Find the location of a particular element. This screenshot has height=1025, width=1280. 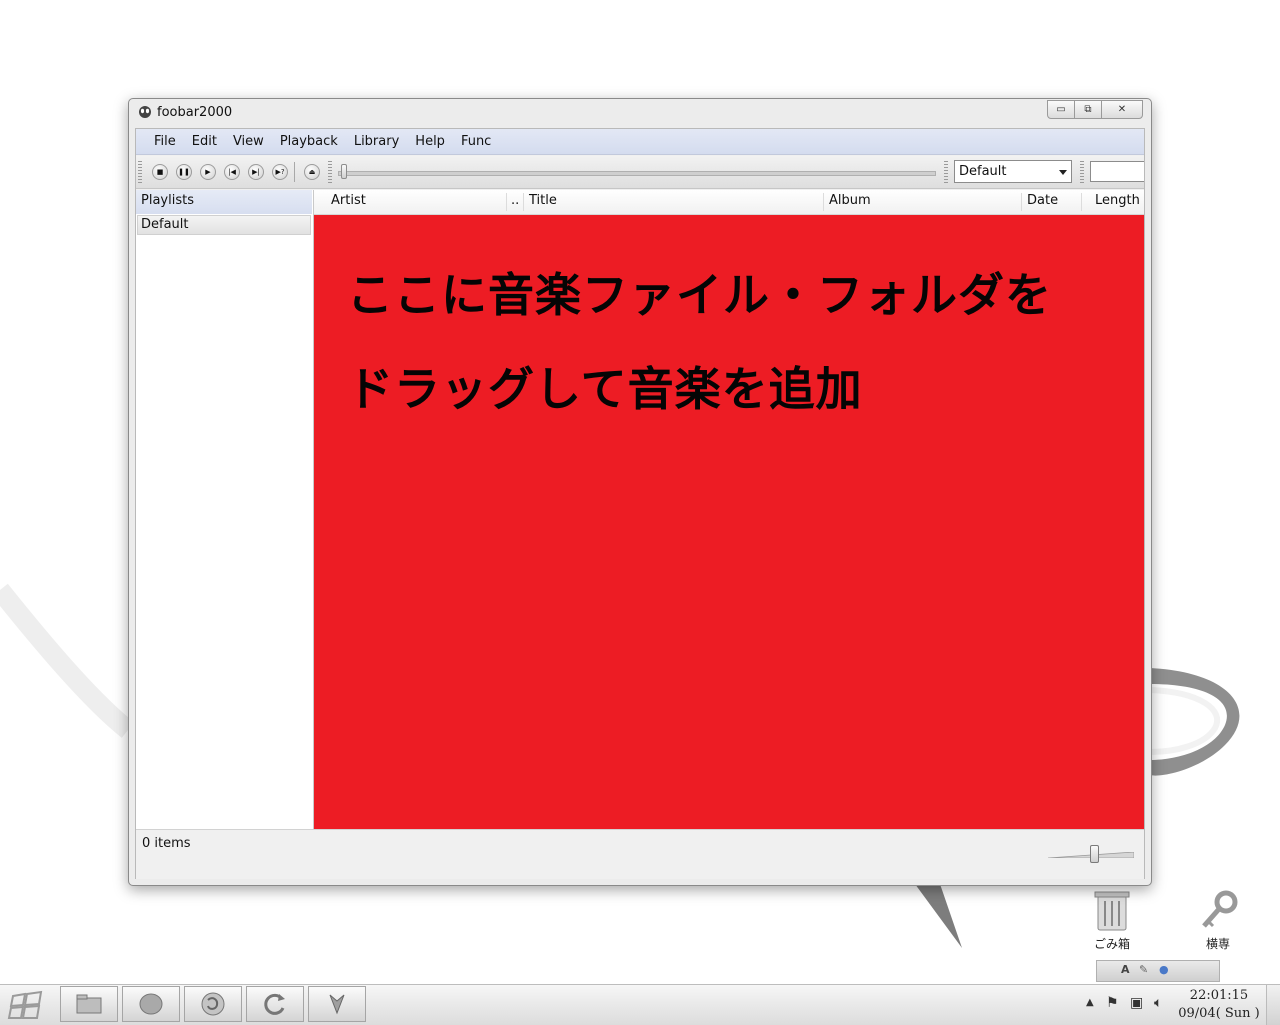

ime-language-bar: A ✎ ● is located at coordinates (1158, 971).